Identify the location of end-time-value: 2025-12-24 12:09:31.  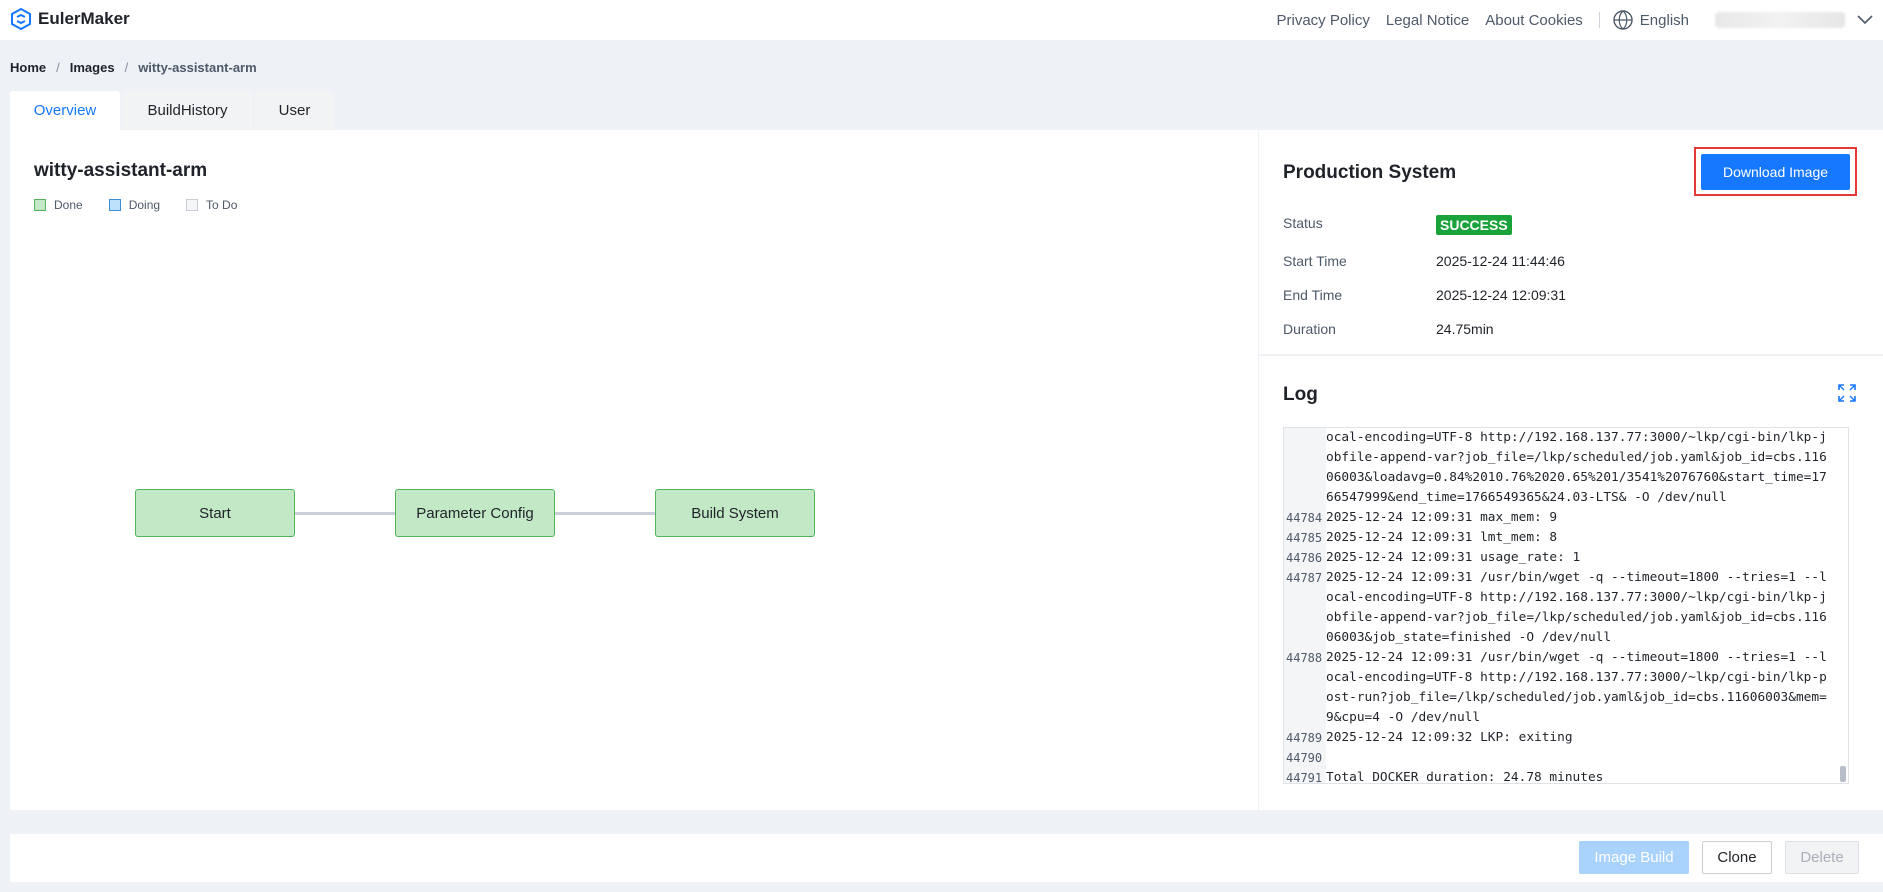
(1501, 295).